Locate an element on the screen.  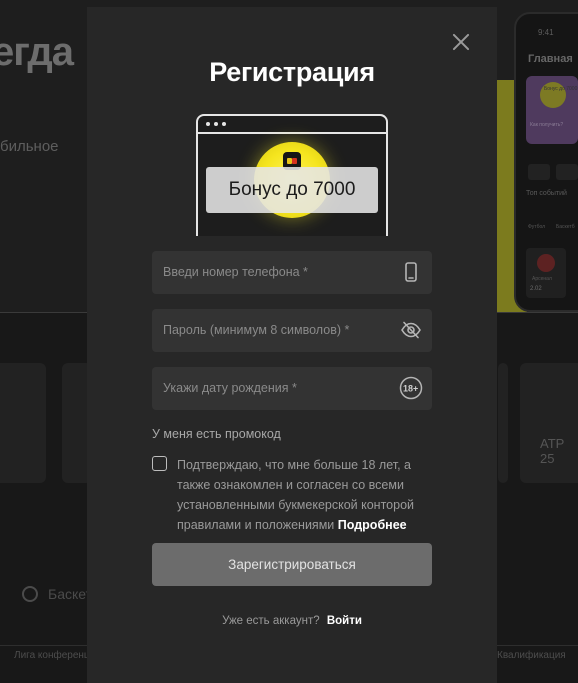
login-prompt: Уже есть аккаунт? Войти is located at coordinates (292, 621).